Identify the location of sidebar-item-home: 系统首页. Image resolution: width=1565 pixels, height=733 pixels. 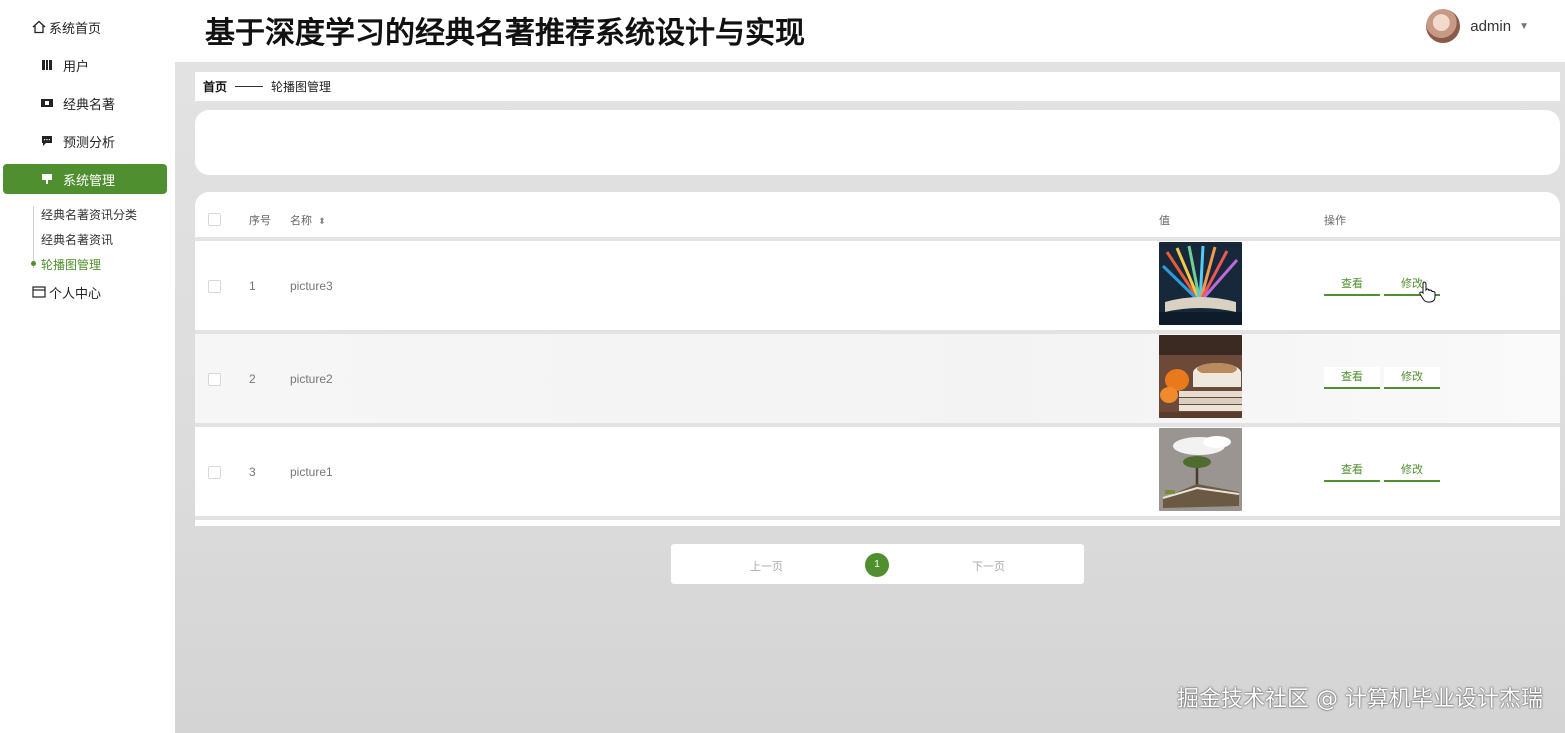
(85, 27).